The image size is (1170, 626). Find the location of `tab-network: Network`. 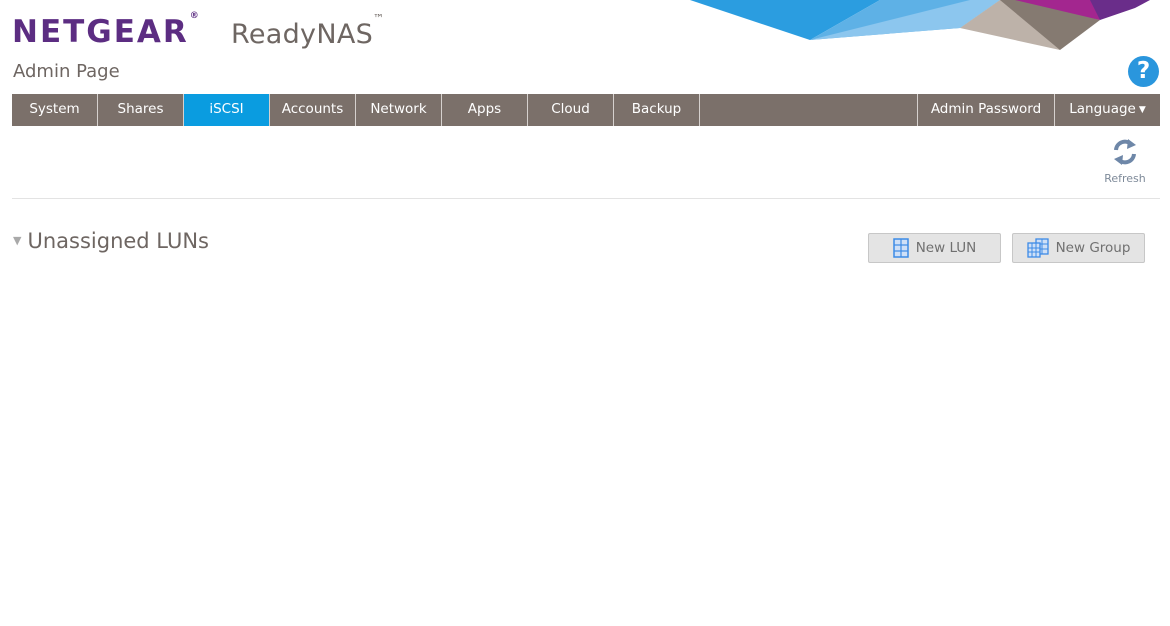

tab-network: Network is located at coordinates (399, 110).